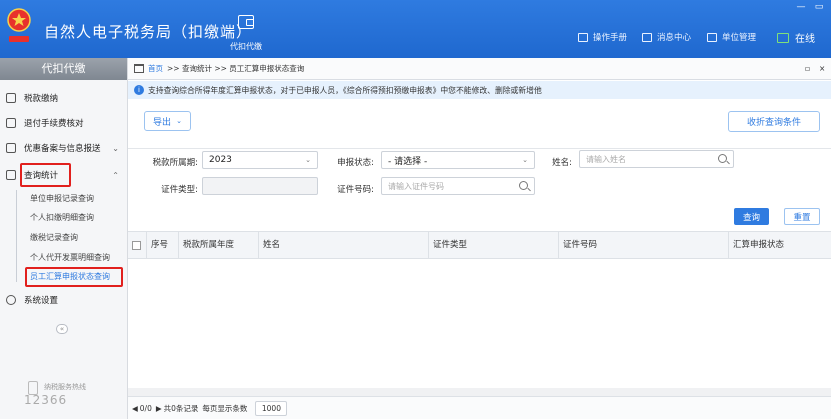  I want to click on sidebar-item-refund-check: 退付手续费核对, so click(63, 123).